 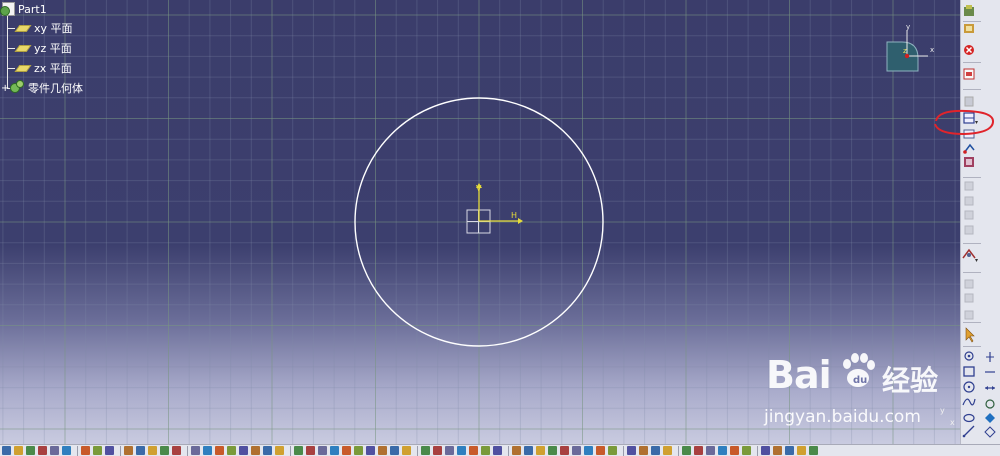 What do you see at coordinates (42, 88) in the screenshot?
I see `tree-item-part-body: + 零件几何体` at bounding box center [42, 88].